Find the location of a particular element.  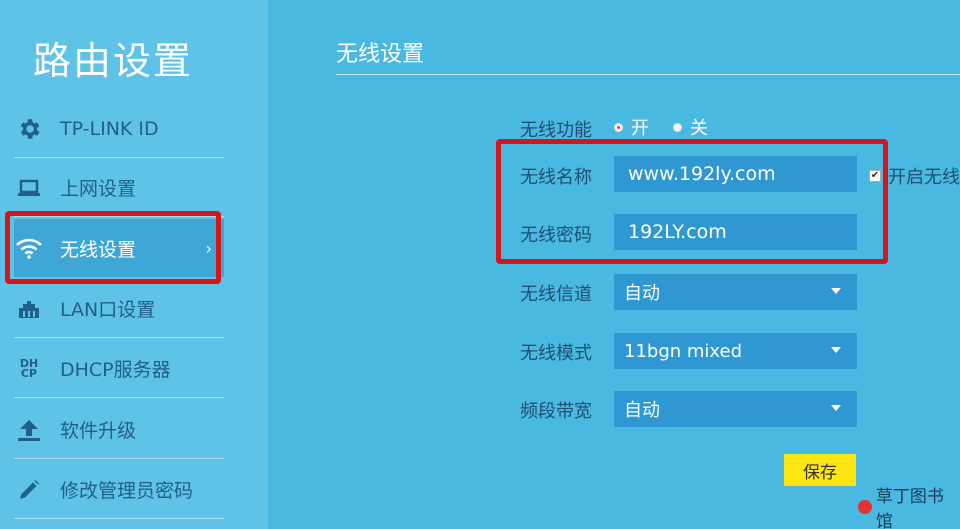

wireless-mode-label: 无线模式 is located at coordinates (556, 353).